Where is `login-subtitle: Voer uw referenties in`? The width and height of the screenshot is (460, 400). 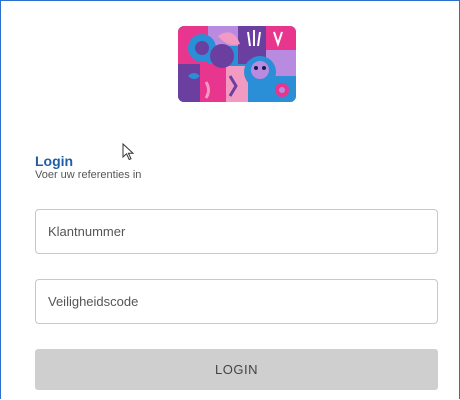 login-subtitle: Voer uw referenties in is located at coordinates (88, 175).